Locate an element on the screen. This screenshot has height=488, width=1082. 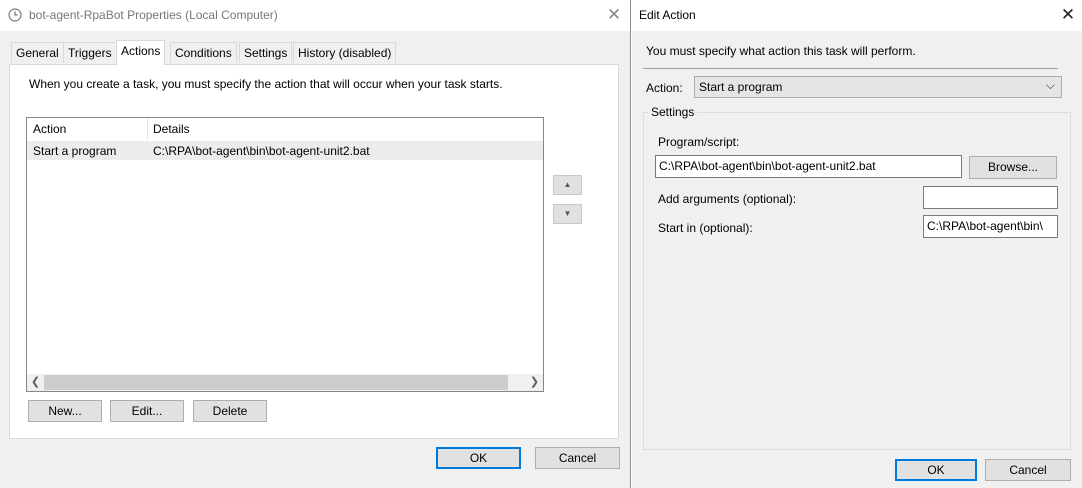
divider is located at coordinates (850, 68).